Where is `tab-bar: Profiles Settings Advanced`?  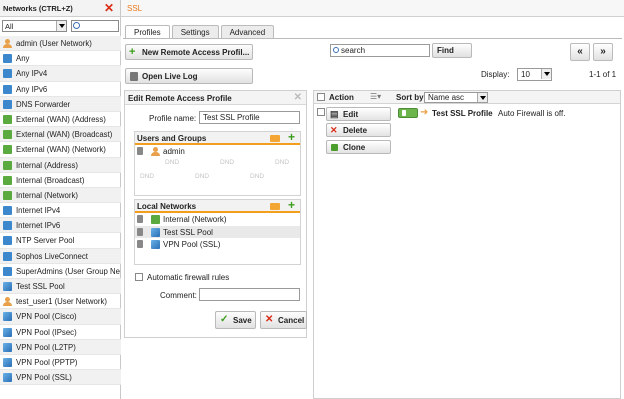
tab-bar: Profiles Settings Advanced is located at coordinates (200, 32).